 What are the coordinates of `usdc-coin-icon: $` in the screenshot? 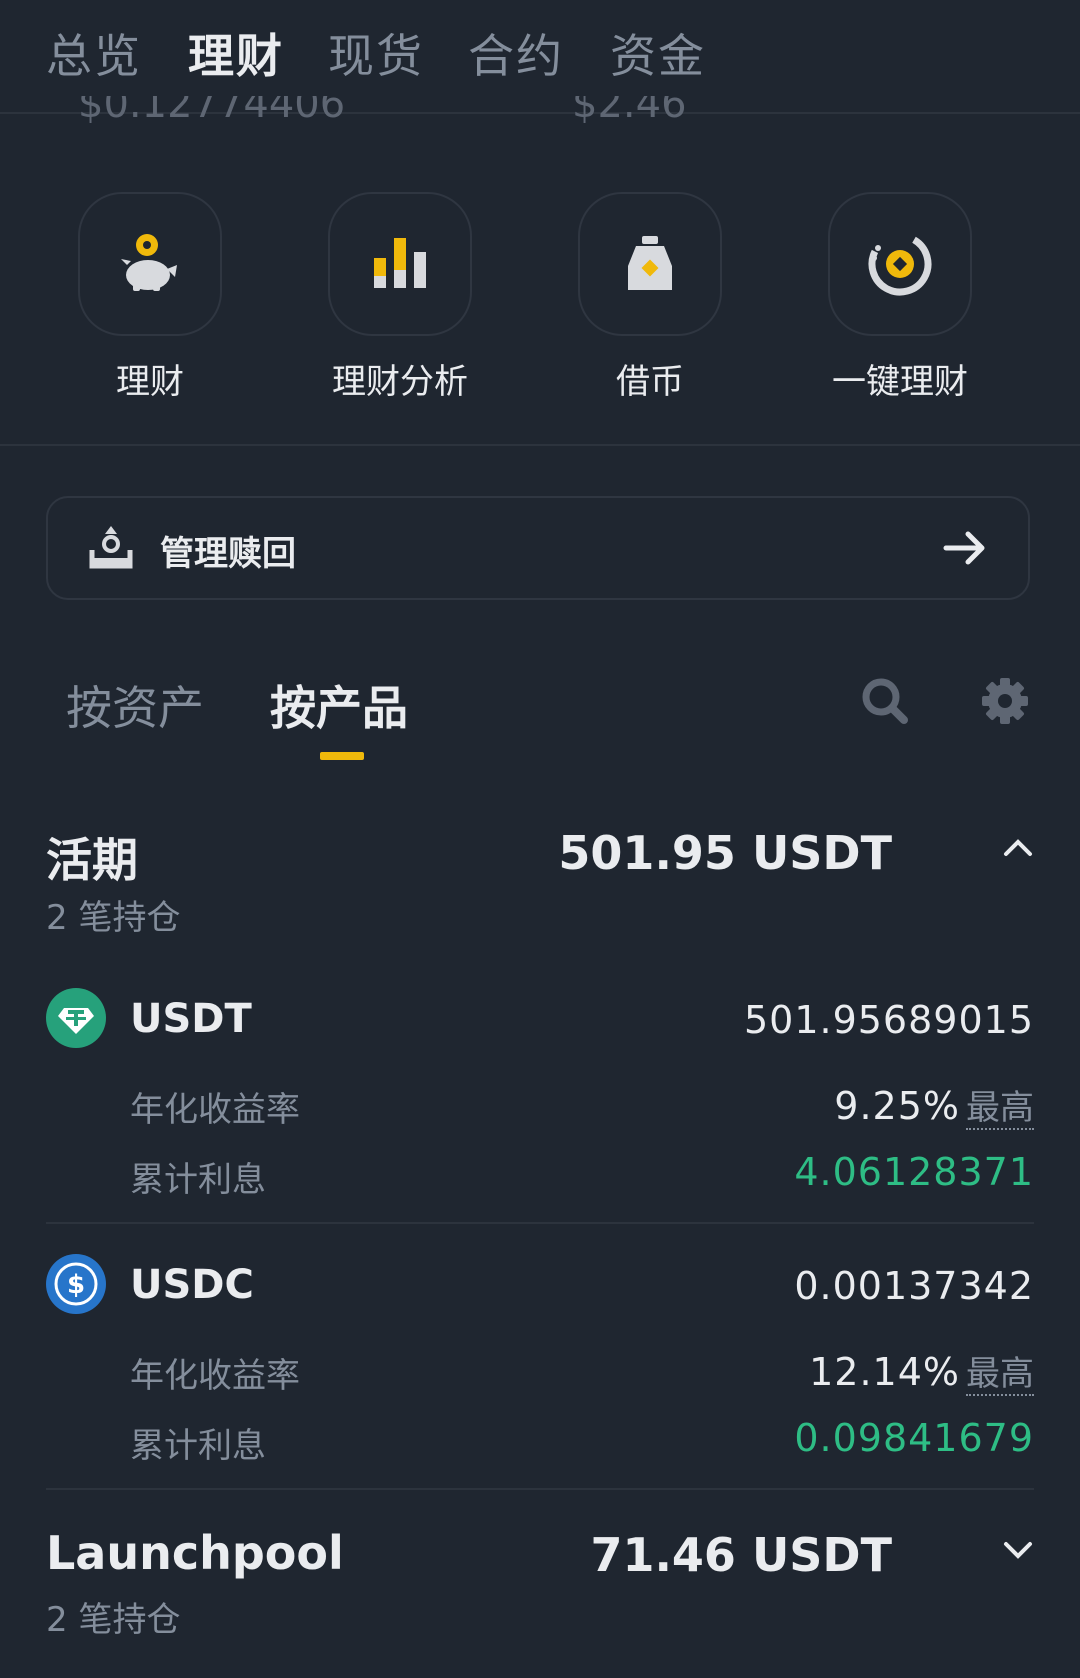 It's located at (76, 1284).